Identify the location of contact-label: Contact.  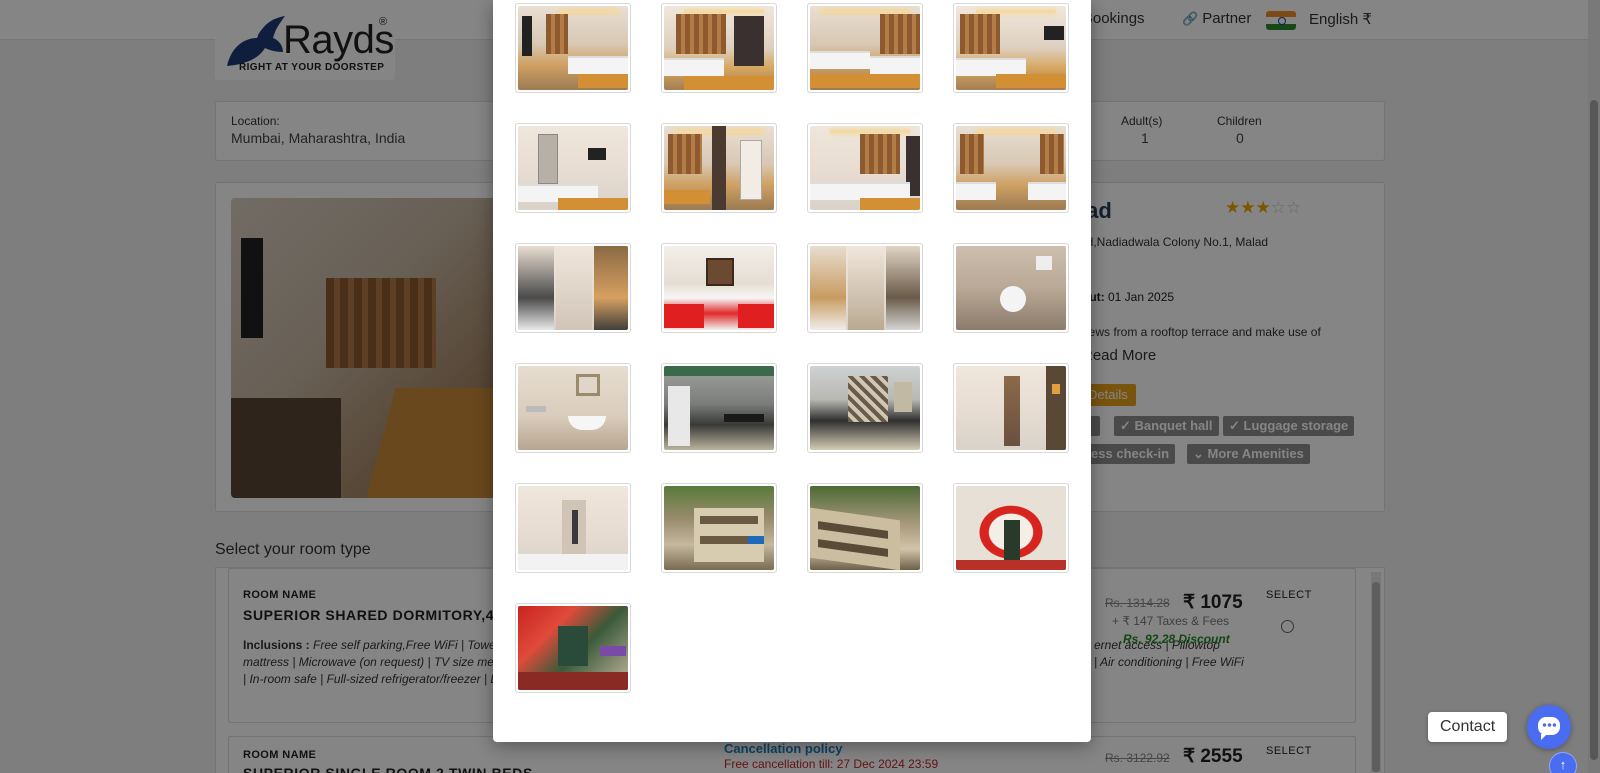
(1468, 727).